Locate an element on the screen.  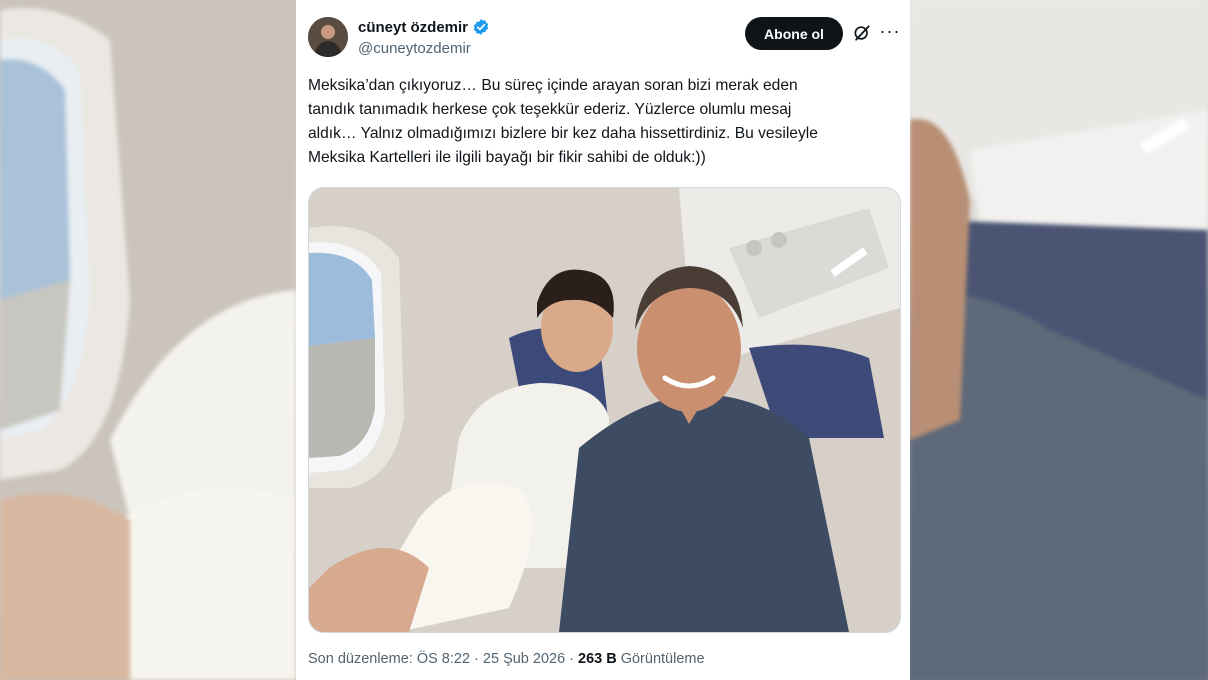
verified-badge-icon is located at coordinates (481, 27).